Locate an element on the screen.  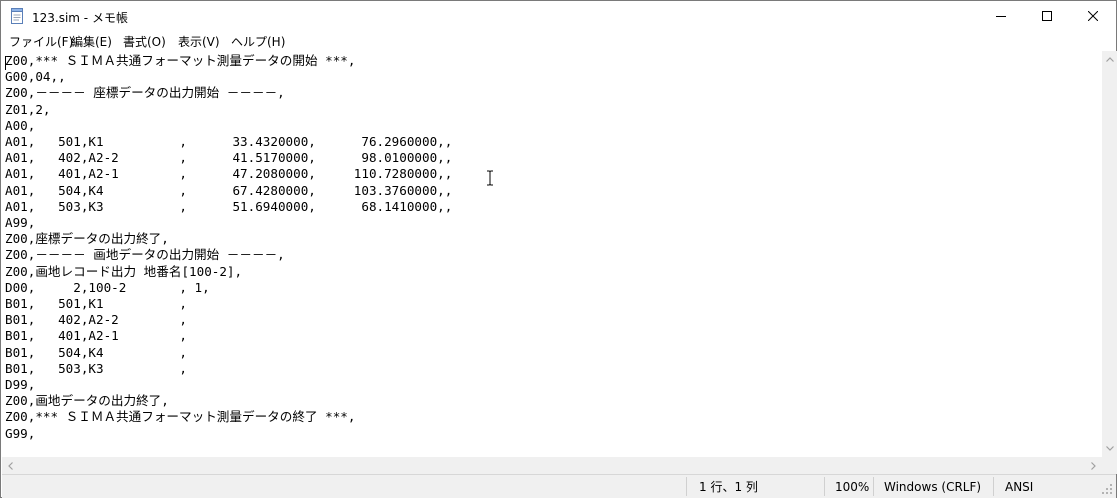
scroll-right-button is located at coordinates (1093, 465).